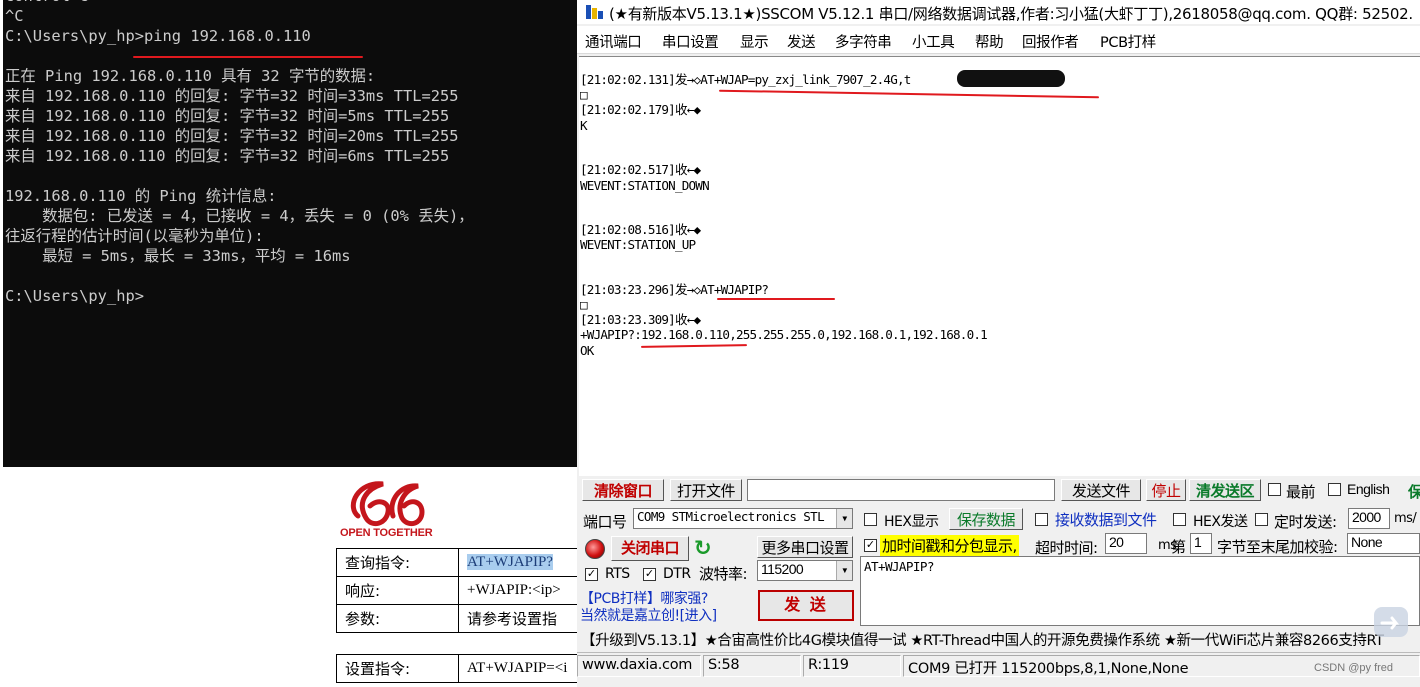 The image size is (1420, 687). What do you see at coordinates (852, 666) in the screenshot?
I see `status-recv-count: R:119` at bounding box center [852, 666].